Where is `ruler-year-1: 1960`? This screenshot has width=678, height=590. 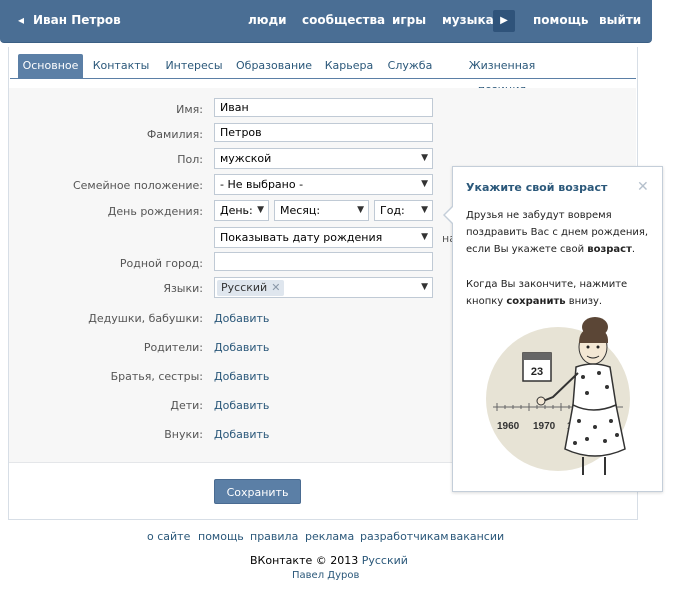
ruler-year-1: 1960 is located at coordinates (508, 426).